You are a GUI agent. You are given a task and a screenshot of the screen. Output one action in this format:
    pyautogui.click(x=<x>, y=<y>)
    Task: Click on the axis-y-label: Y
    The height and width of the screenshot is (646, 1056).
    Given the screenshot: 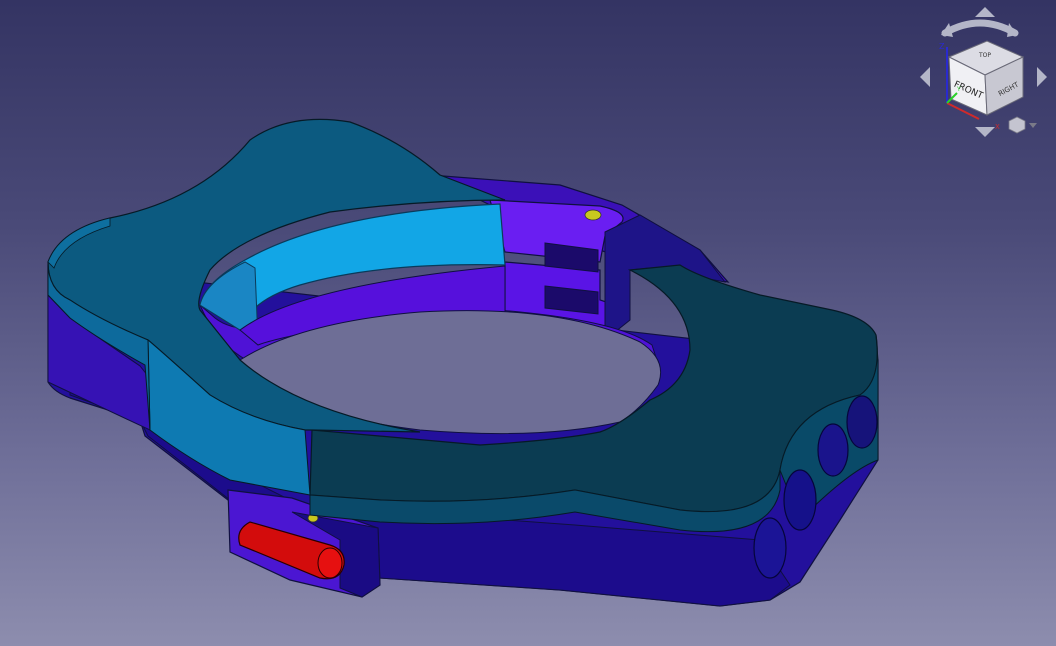 What is the action you would take?
    pyautogui.click(x=958, y=89)
    